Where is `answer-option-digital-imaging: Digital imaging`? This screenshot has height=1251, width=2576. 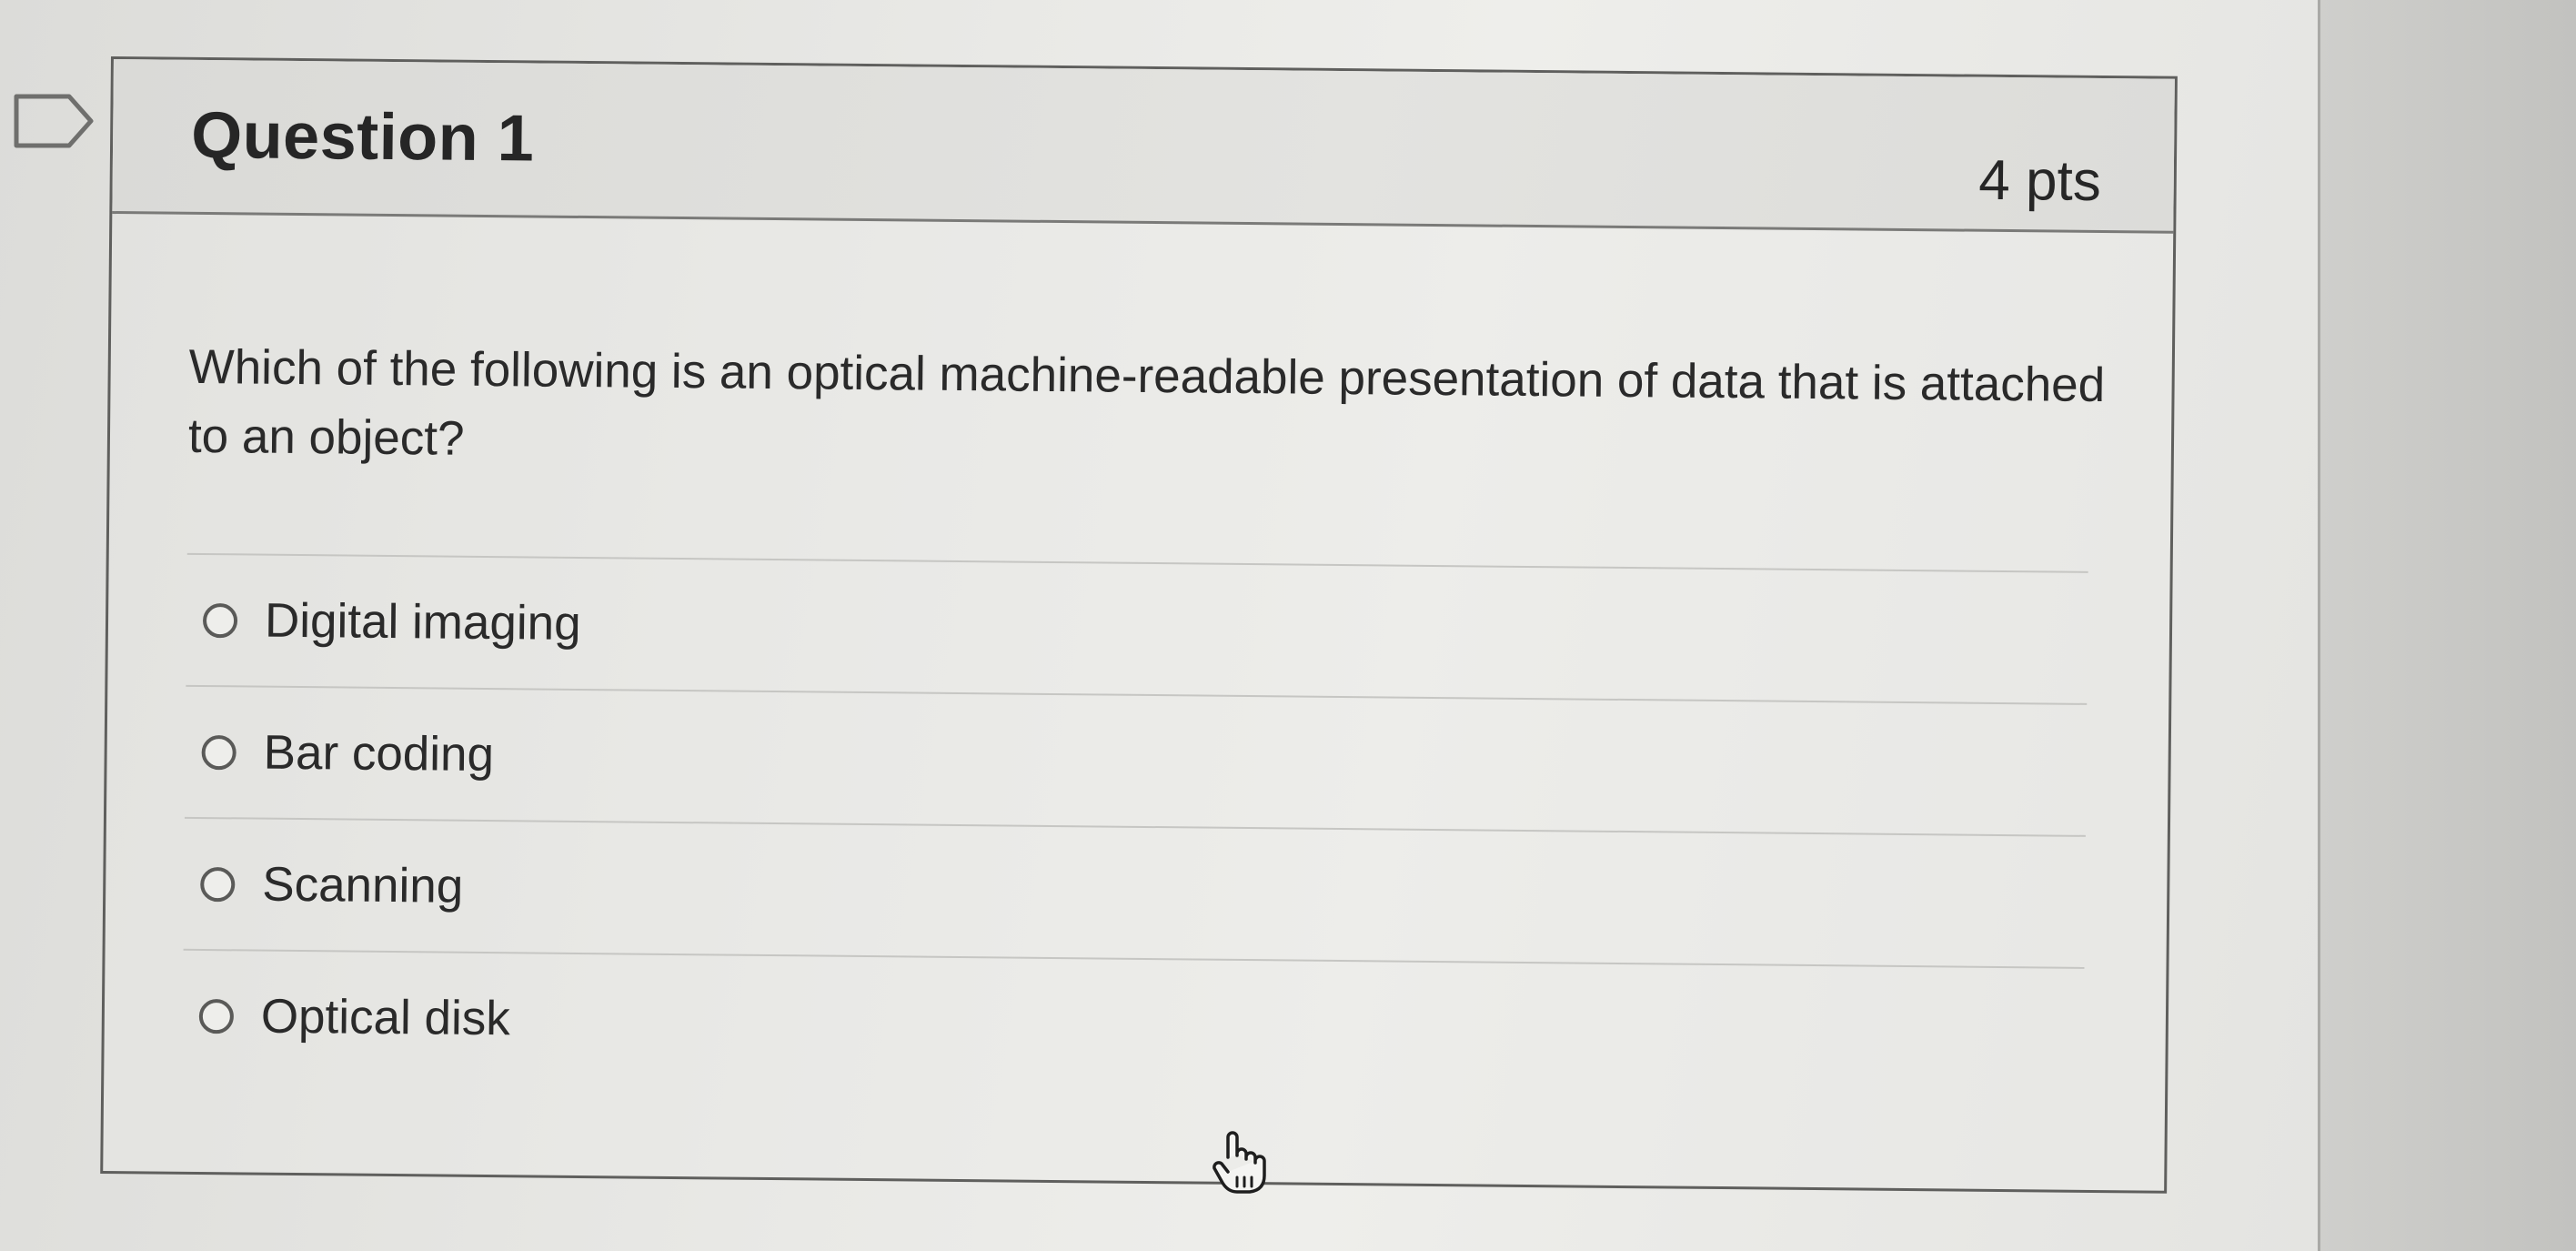
answer-option-digital-imaging: Digital imaging is located at coordinates (1137, 629).